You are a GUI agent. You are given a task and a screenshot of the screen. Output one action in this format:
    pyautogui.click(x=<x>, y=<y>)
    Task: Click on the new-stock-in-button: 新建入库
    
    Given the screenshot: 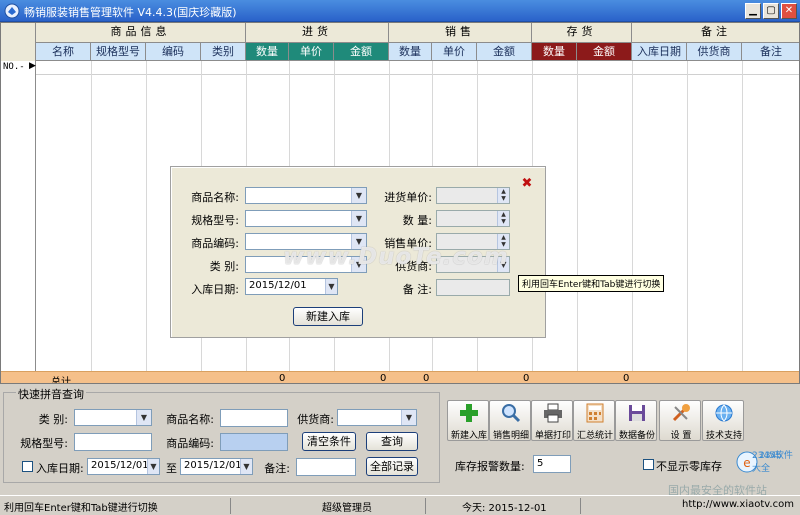 What is the action you would take?
    pyautogui.click(x=328, y=316)
    